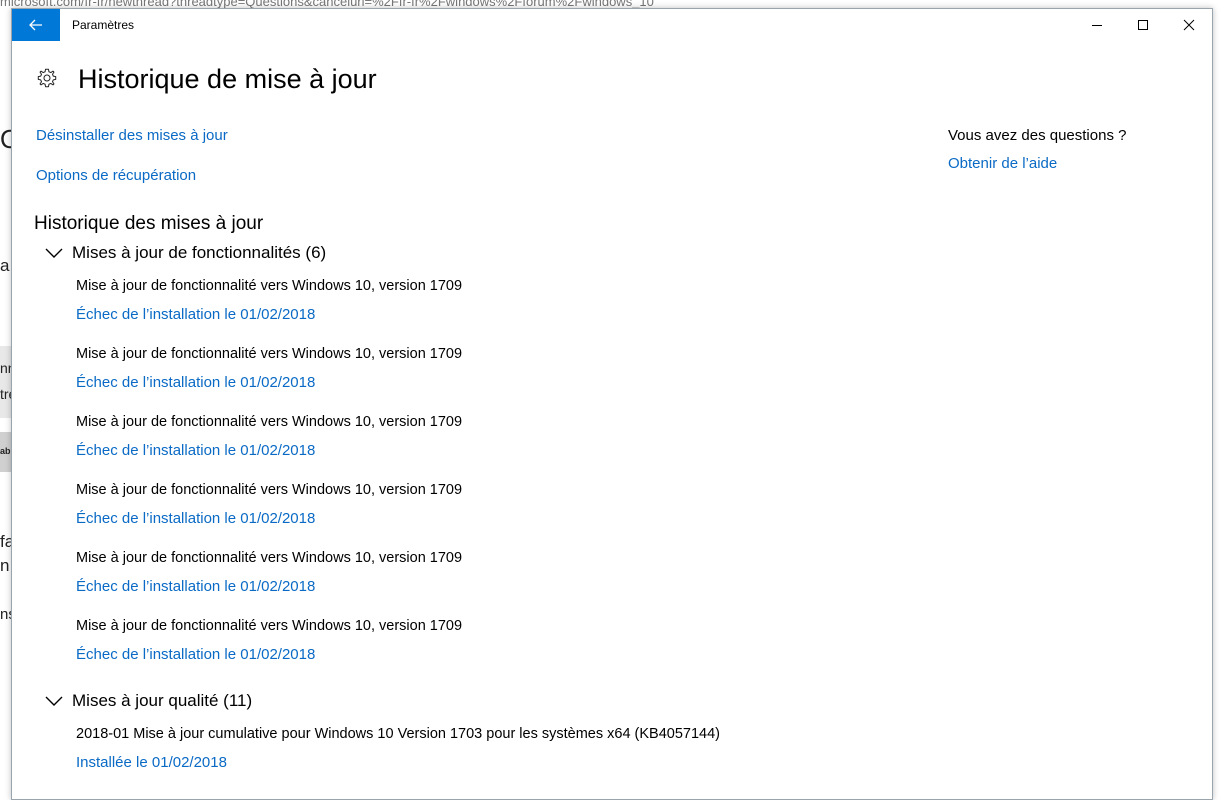 This screenshot has height=800, width=1222. I want to click on minimize-button, so click(1097, 25).